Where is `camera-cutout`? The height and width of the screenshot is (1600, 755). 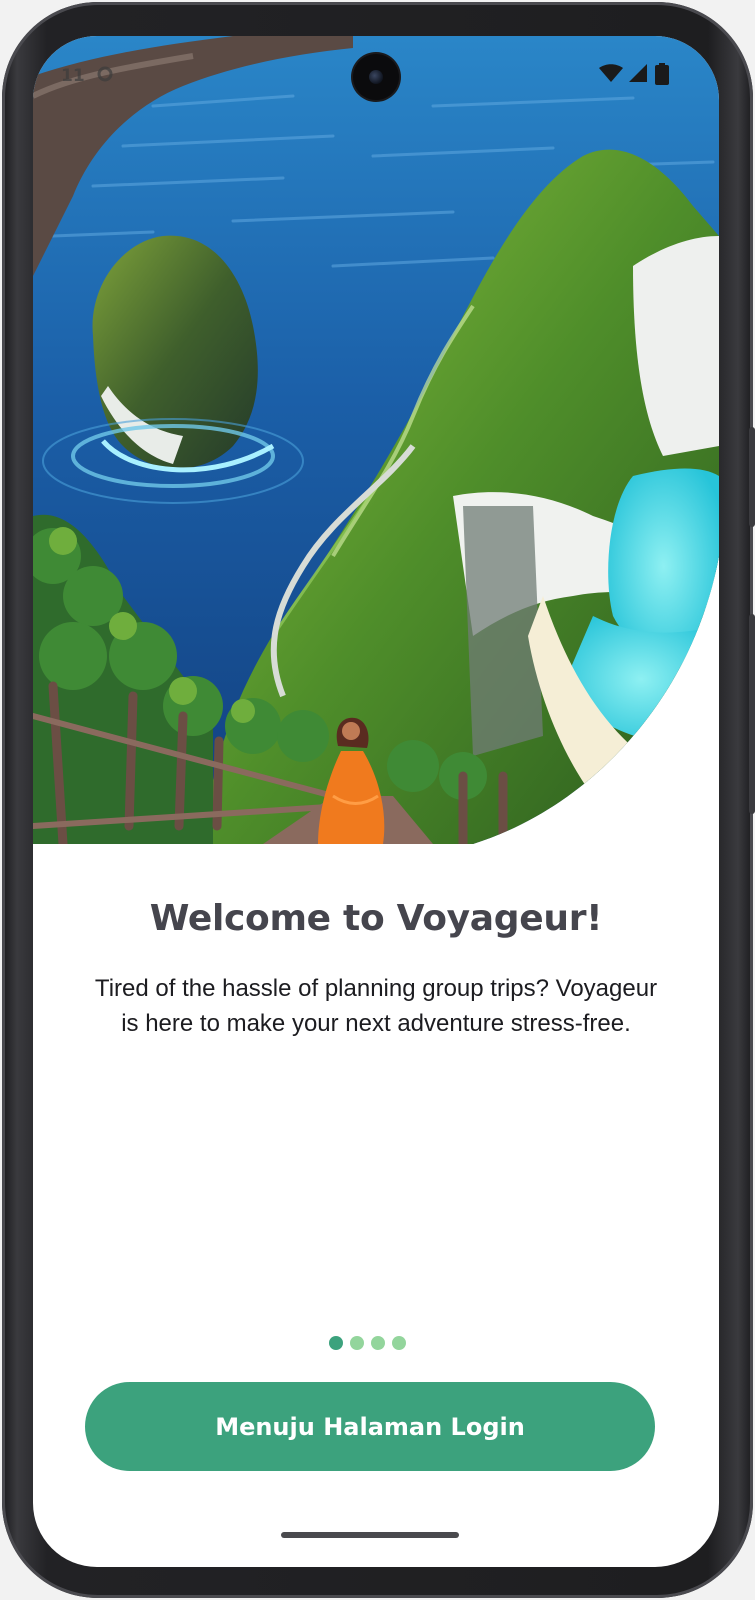 camera-cutout is located at coordinates (376, 77).